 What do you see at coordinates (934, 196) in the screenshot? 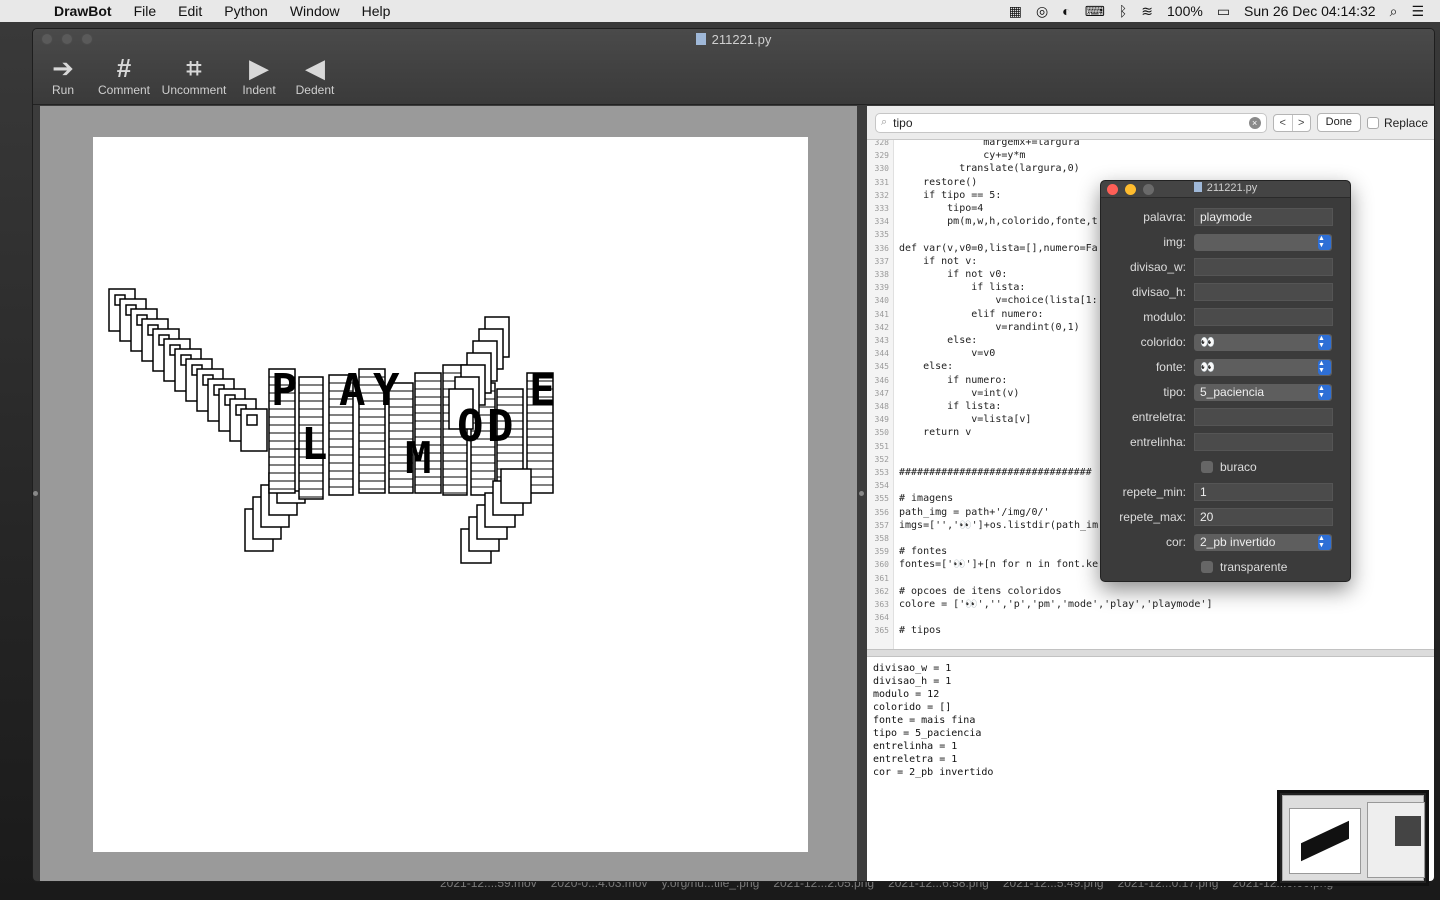
I see `code-line: 332 if tipo == 5:` at bounding box center [934, 196].